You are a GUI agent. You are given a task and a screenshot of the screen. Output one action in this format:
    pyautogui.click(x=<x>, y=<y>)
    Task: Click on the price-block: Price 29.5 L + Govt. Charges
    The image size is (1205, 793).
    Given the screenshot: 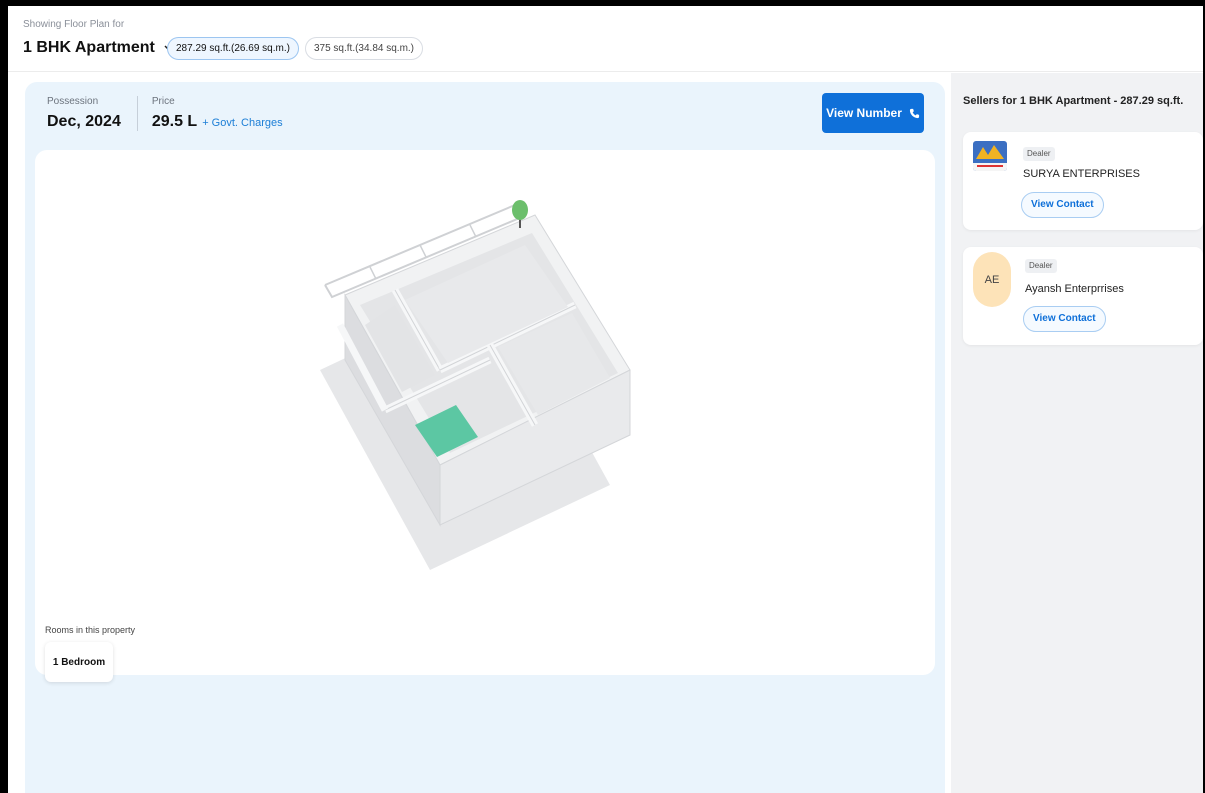 What is the action you would take?
    pyautogui.click(x=209, y=113)
    